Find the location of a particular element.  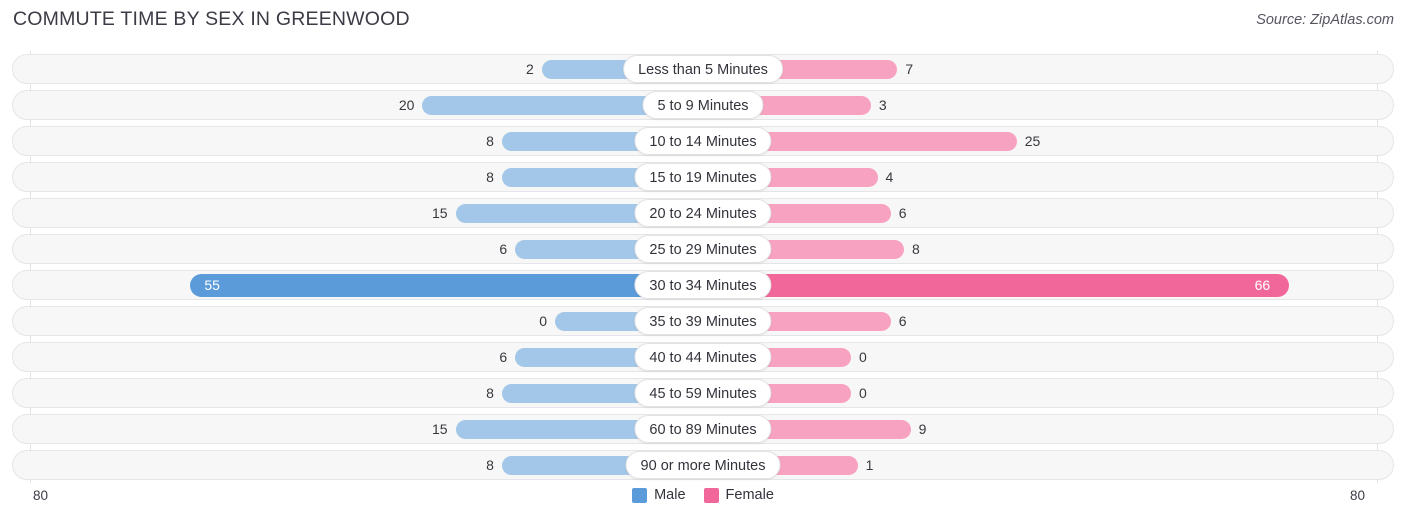

legend-label-male: Male is located at coordinates (670, 495).